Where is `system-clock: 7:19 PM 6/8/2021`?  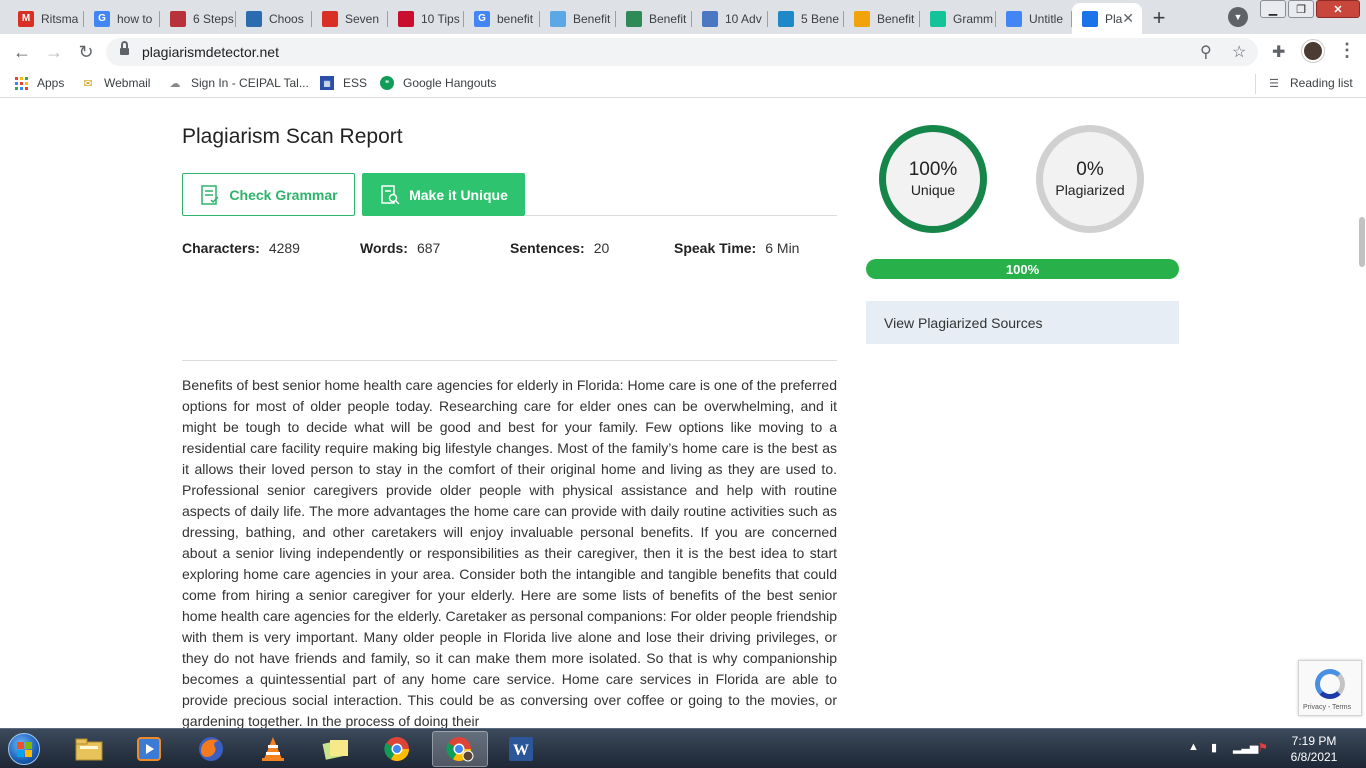
system-clock: 7:19 PM 6/8/2021 is located at coordinates (1314, 749).